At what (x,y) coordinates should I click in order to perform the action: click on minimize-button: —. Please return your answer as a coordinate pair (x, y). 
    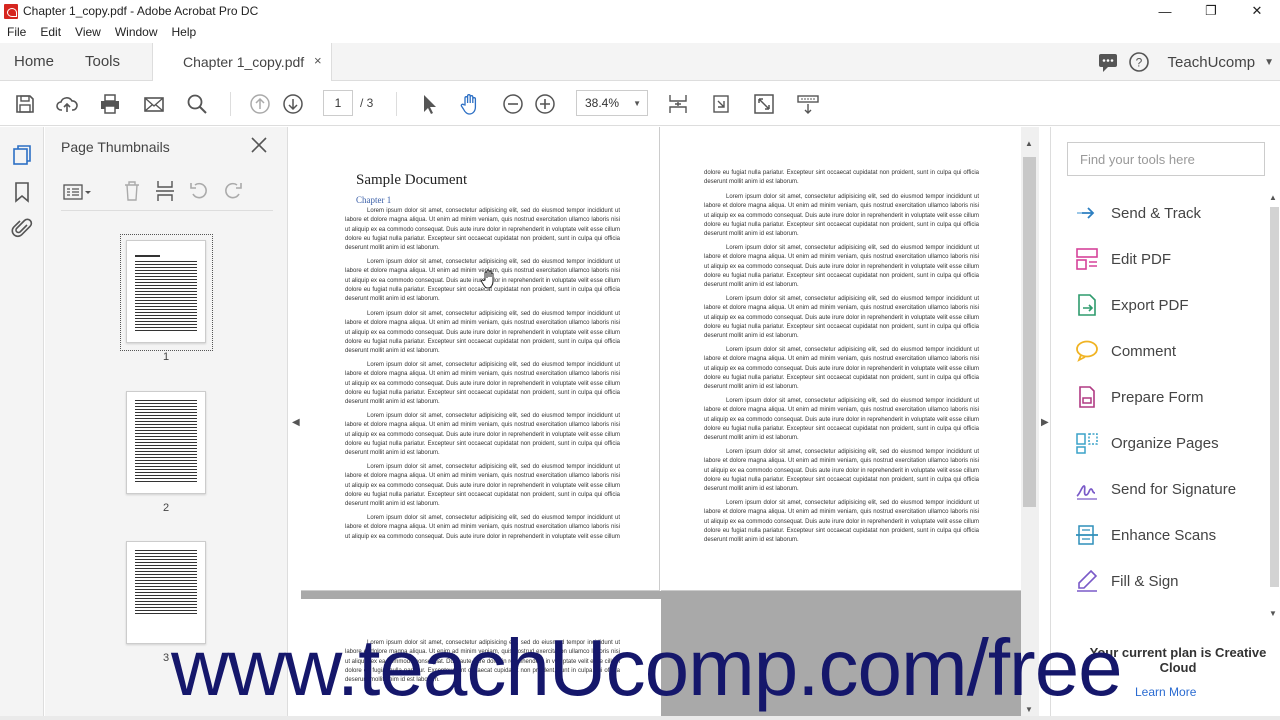
    Looking at the image, I should click on (1165, 11).